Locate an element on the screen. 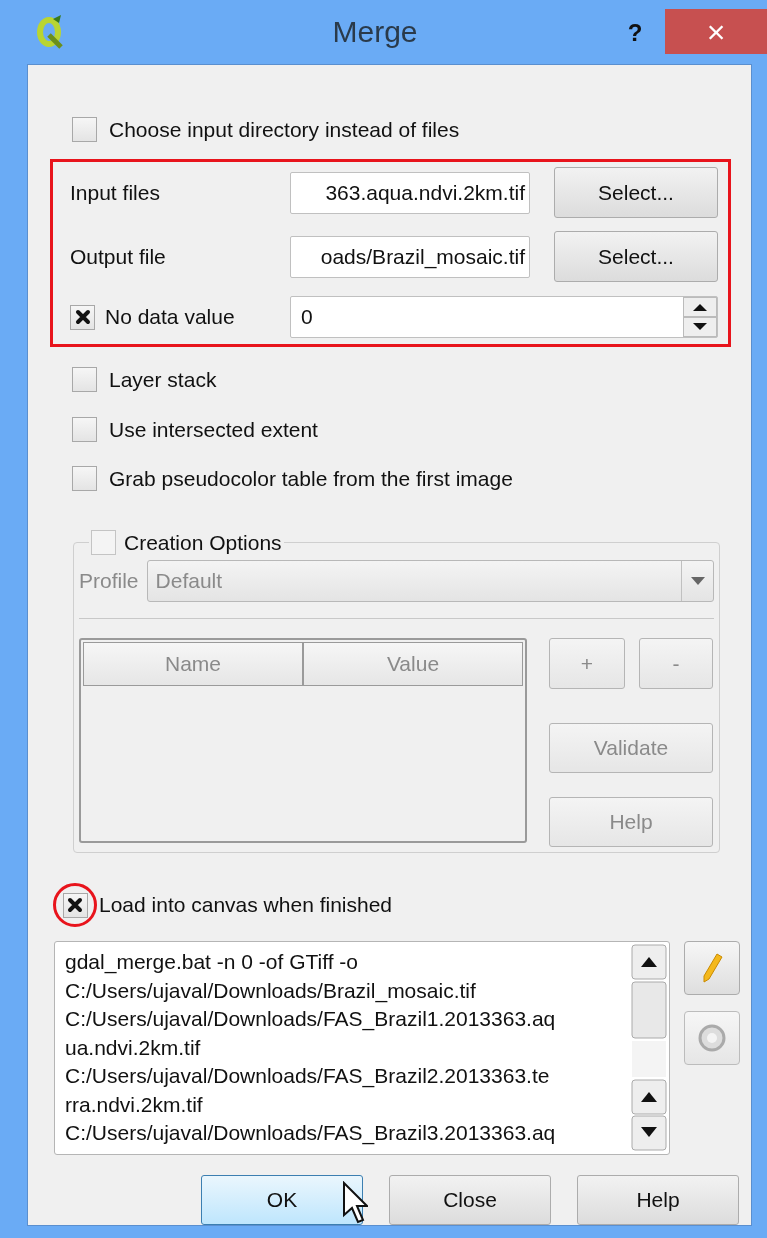  checkbox-label: Layer stack is located at coordinates (163, 380).